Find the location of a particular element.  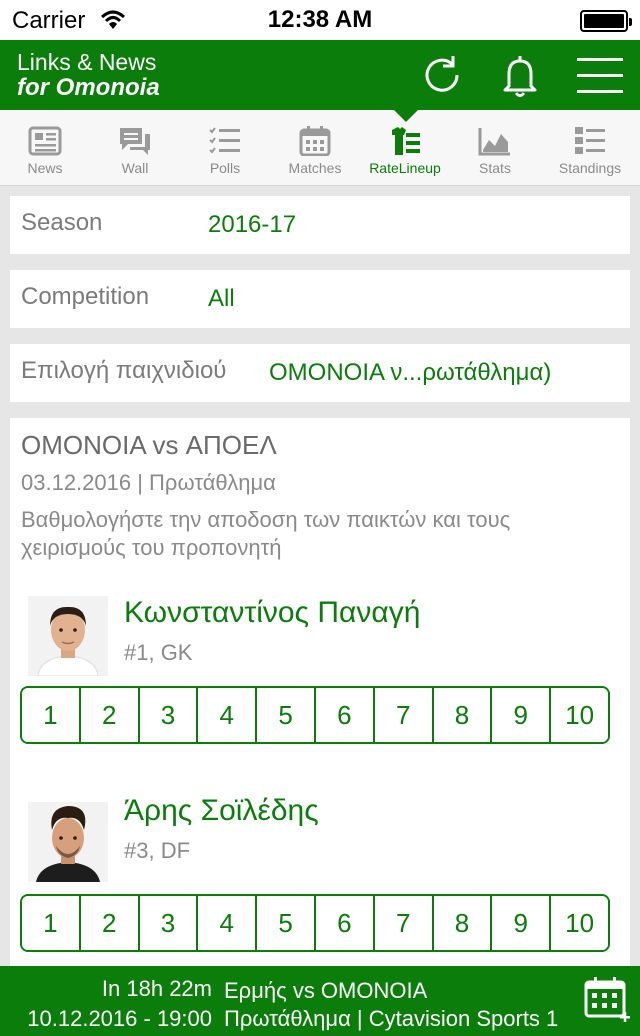

tab-label: RateLineup is located at coordinates (405, 168).